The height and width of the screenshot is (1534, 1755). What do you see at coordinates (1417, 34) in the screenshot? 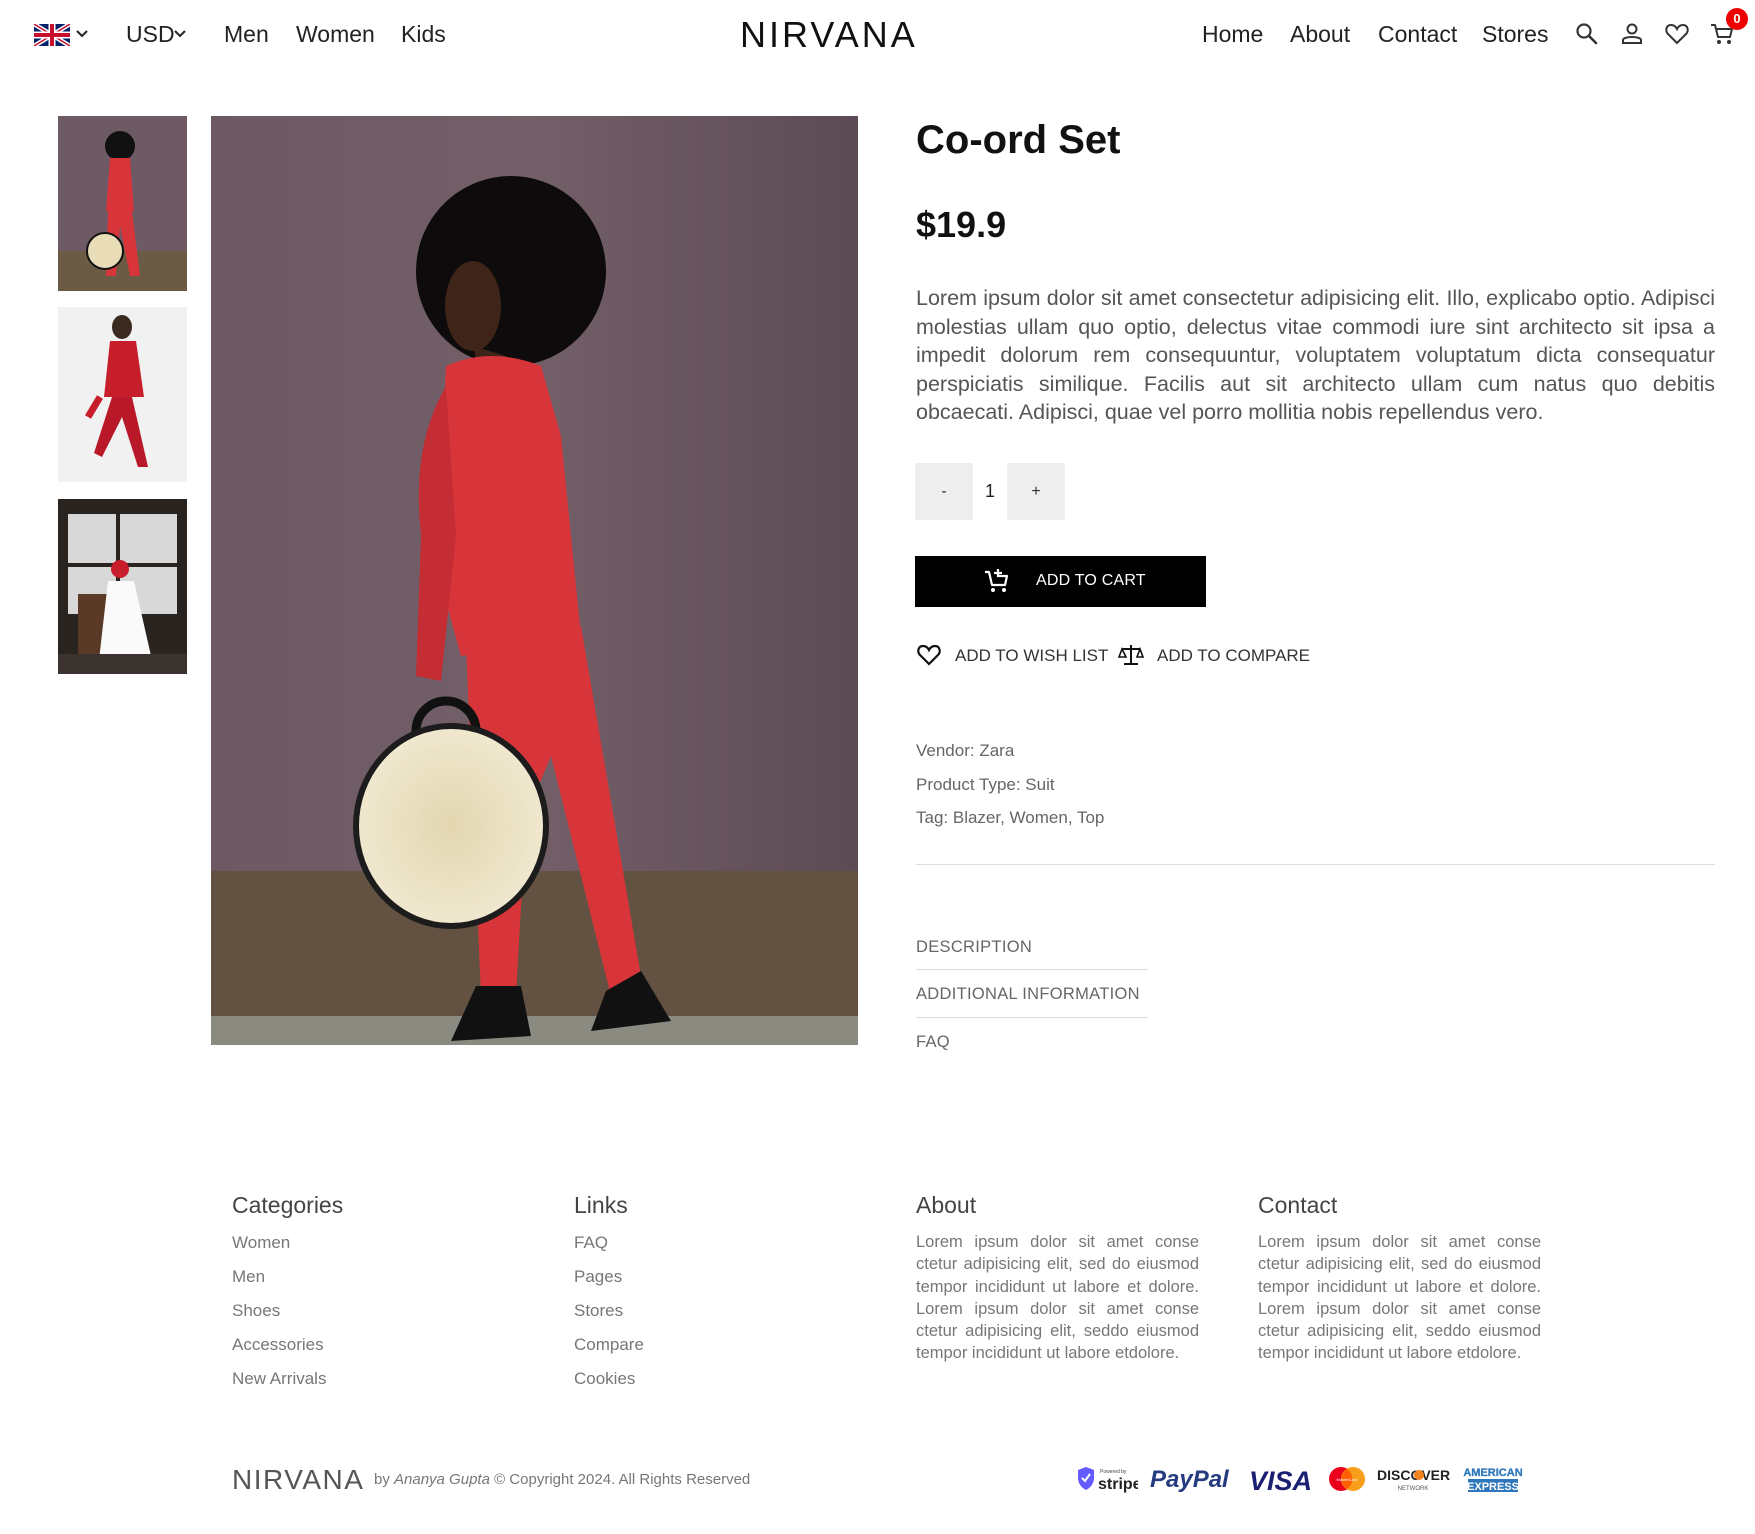
I see `nav-contact: Contact` at bounding box center [1417, 34].